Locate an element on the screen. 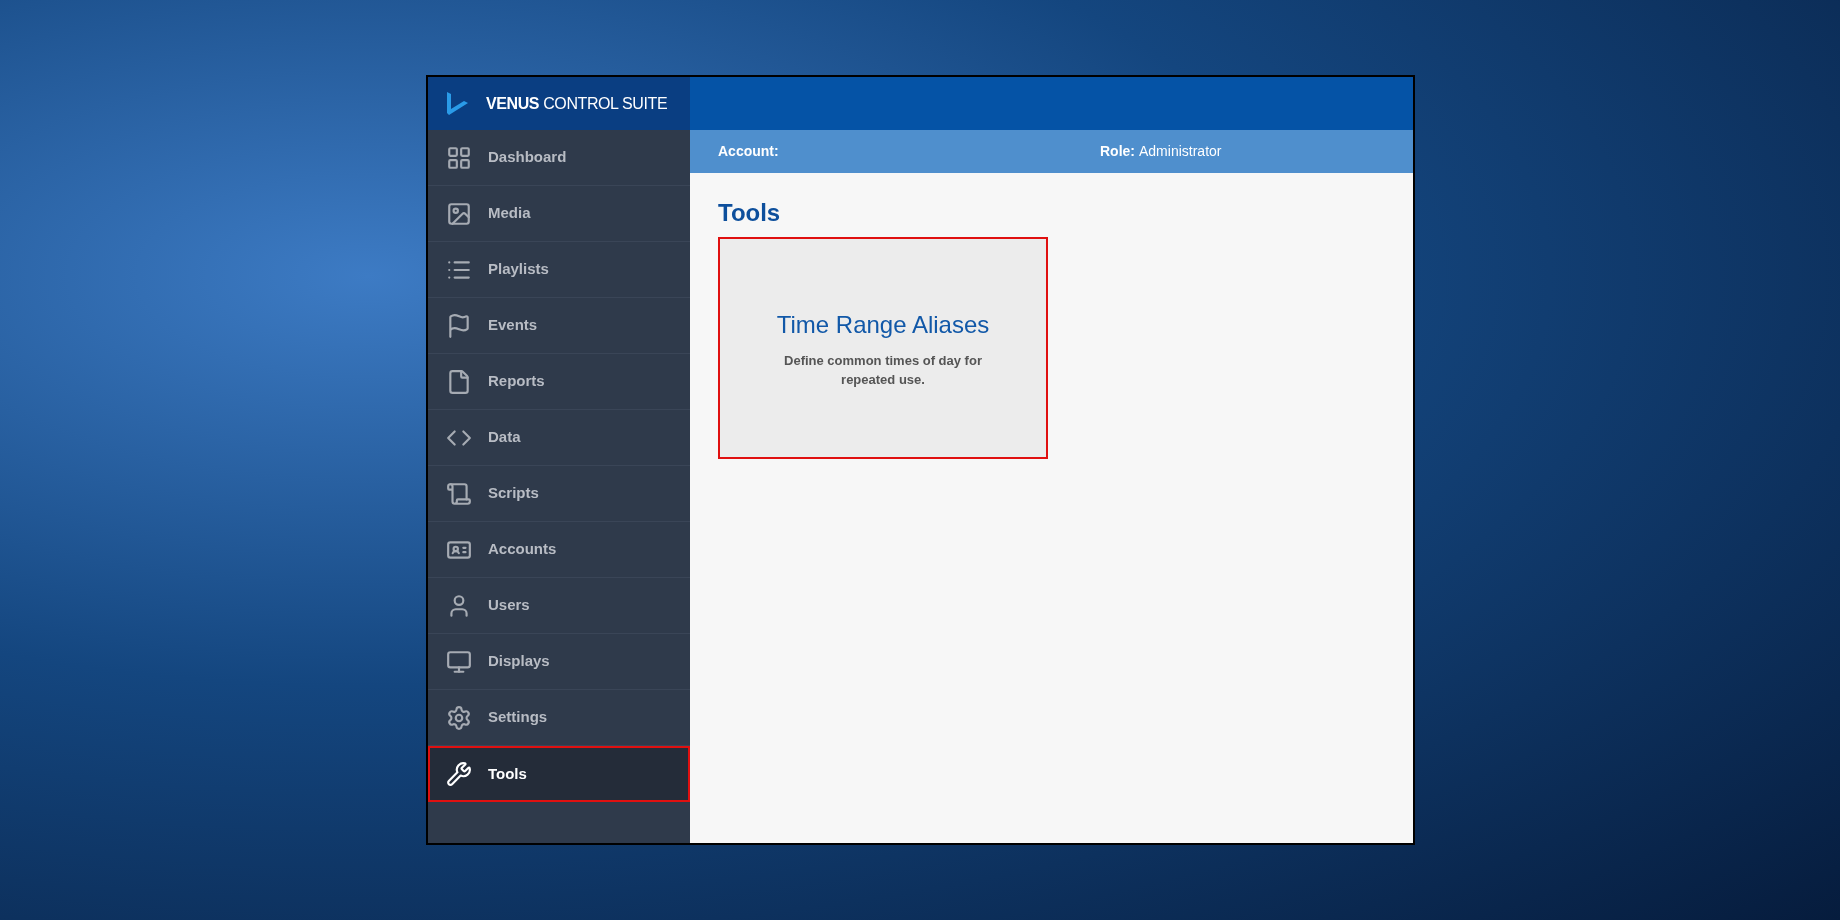 The width and height of the screenshot is (1840, 920). sidebar-item: Users is located at coordinates (559, 606).